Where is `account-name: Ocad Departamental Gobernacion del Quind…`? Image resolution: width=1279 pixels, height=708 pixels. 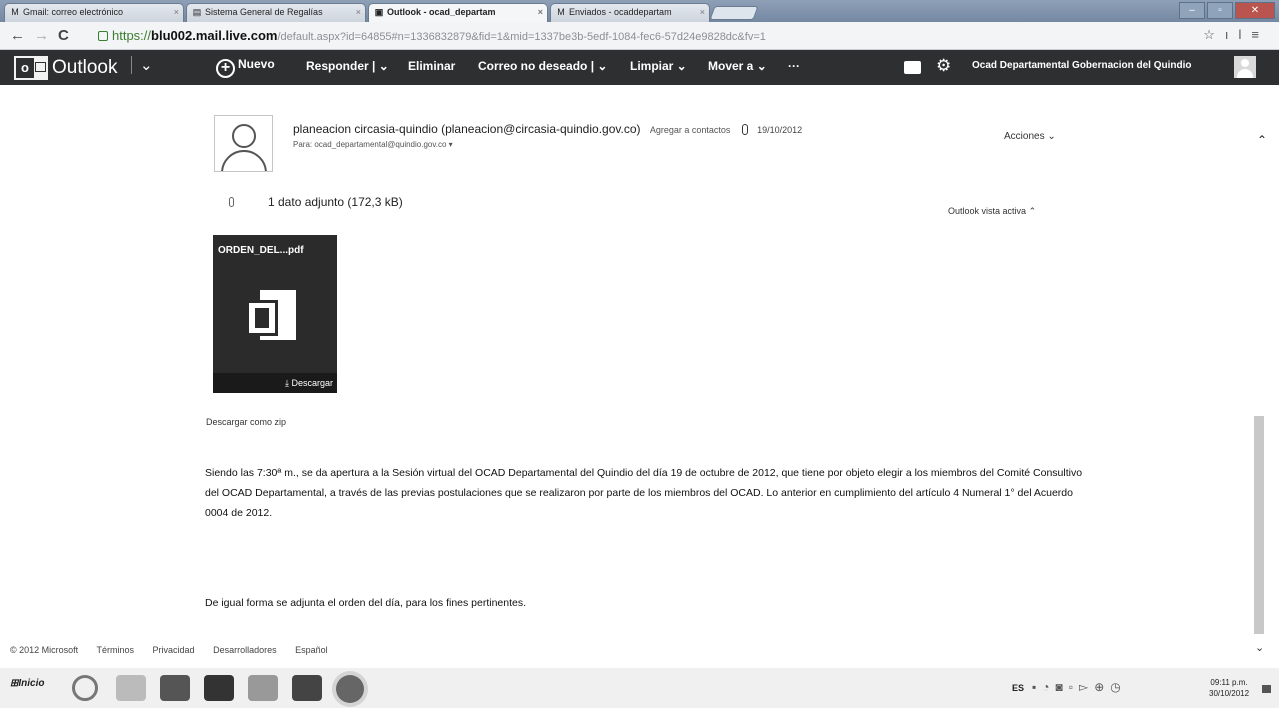
account-name: Ocad Departamental Gobernacion del Quind… is located at coordinates (1081, 65).